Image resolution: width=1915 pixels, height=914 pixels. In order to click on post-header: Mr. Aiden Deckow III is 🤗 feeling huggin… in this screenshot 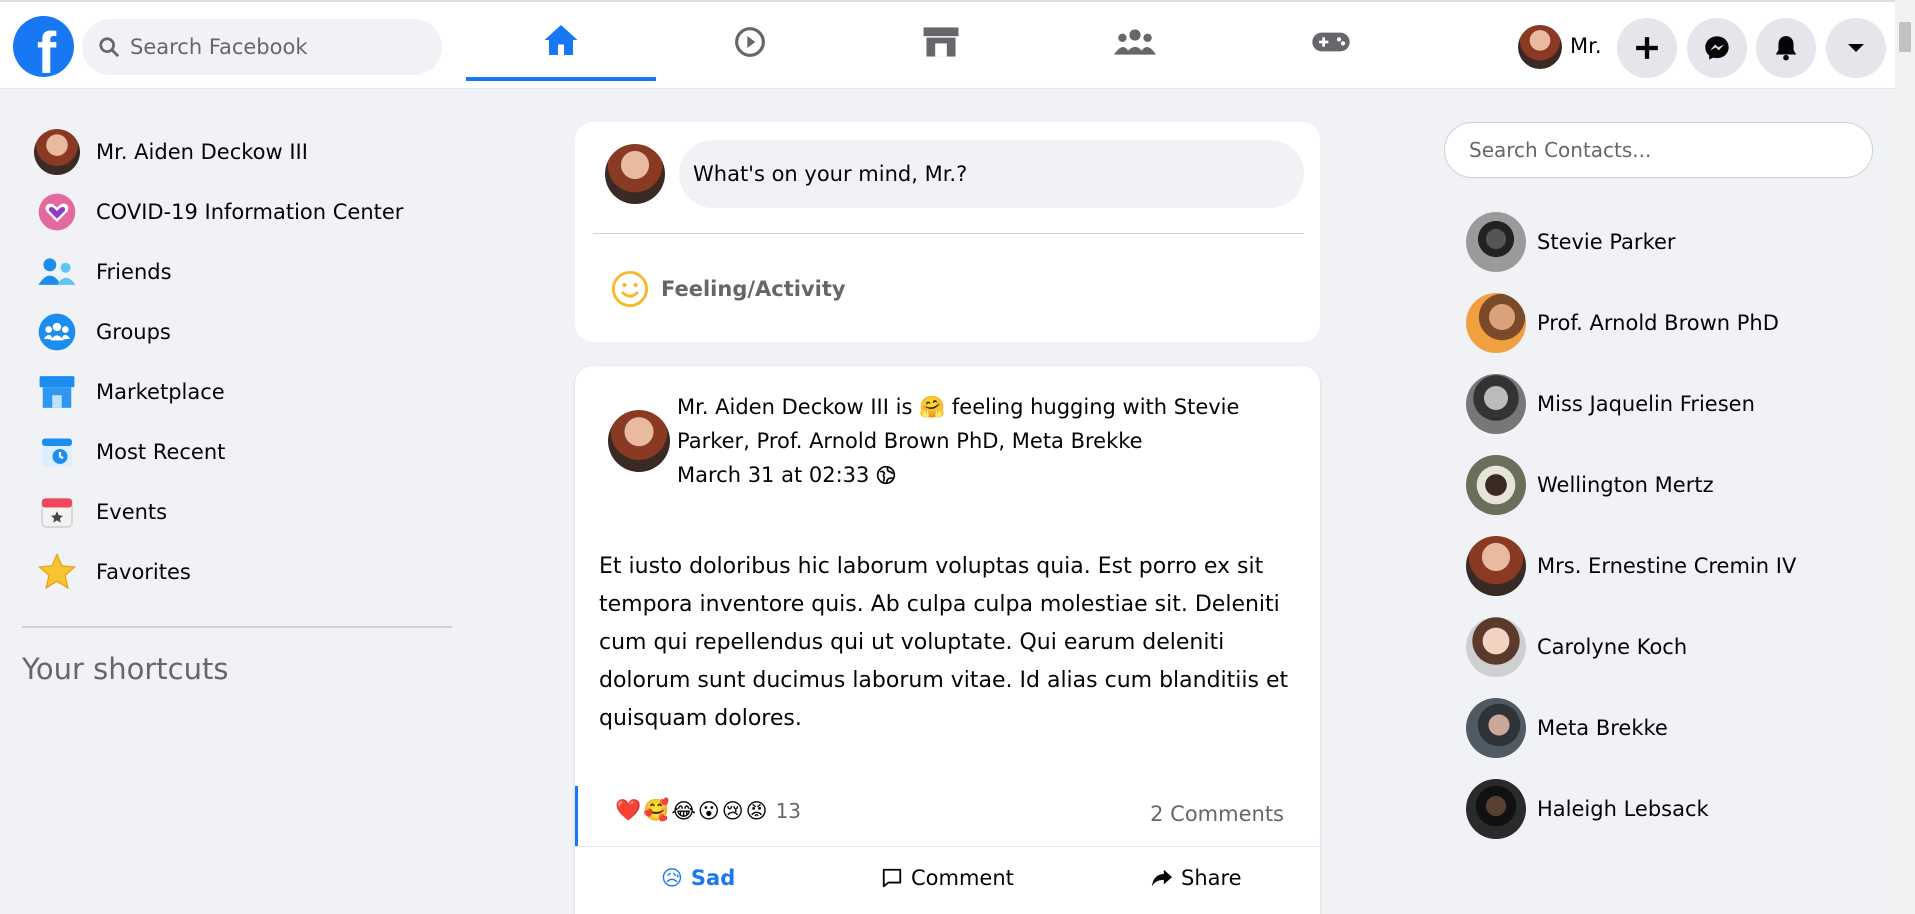, I will do `click(987, 441)`.